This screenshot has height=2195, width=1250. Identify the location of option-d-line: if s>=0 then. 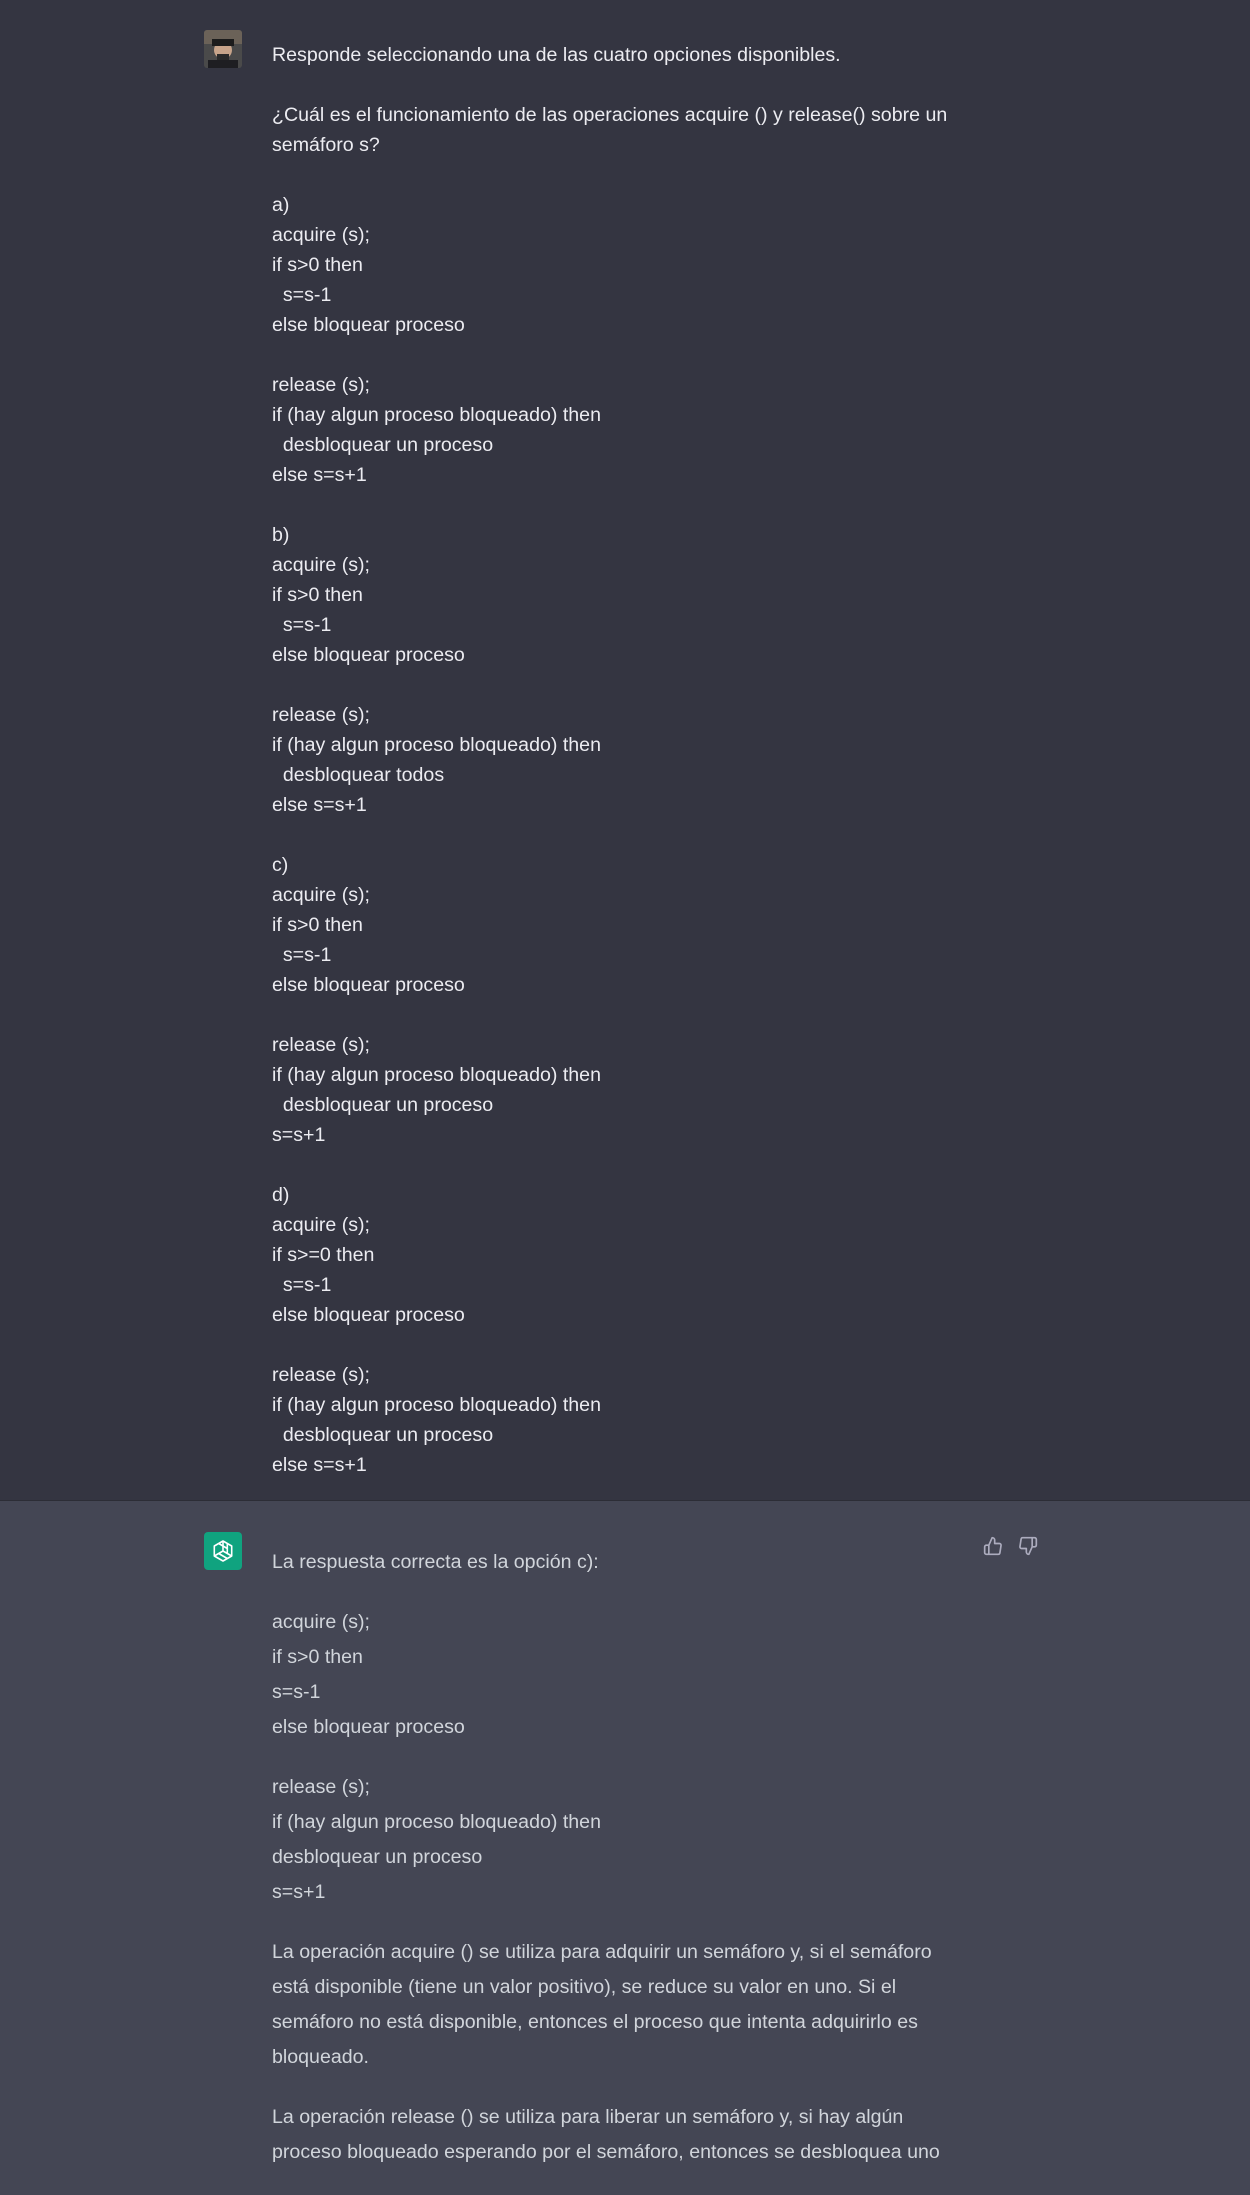
(323, 1255).